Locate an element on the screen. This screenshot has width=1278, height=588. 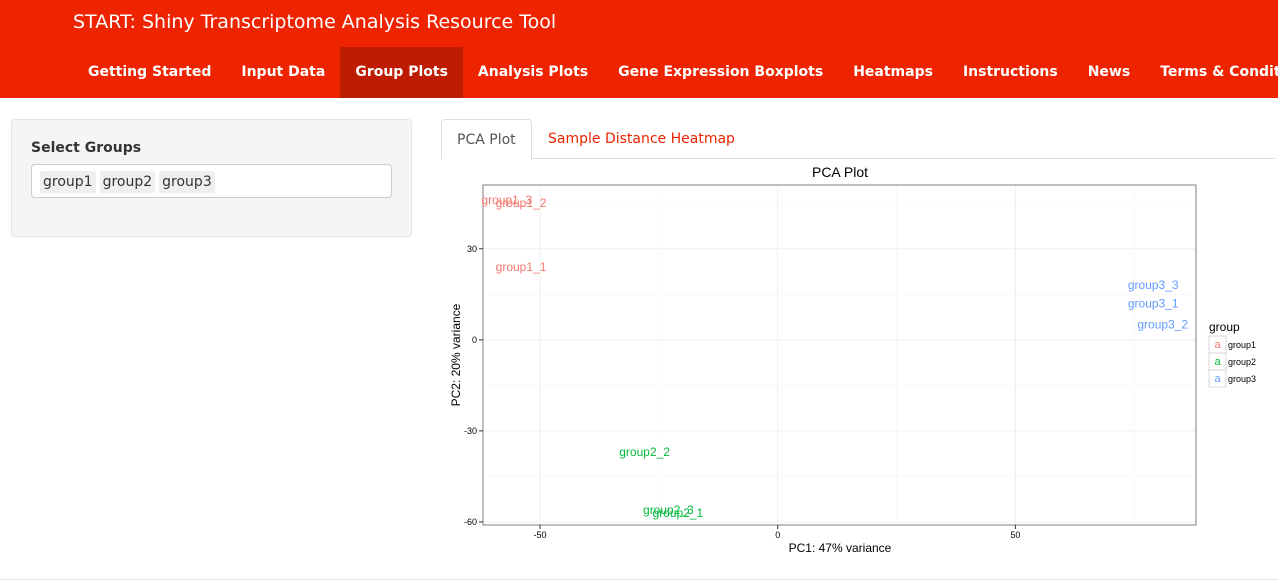
legend-title: group is located at coordinates (1224, 327).